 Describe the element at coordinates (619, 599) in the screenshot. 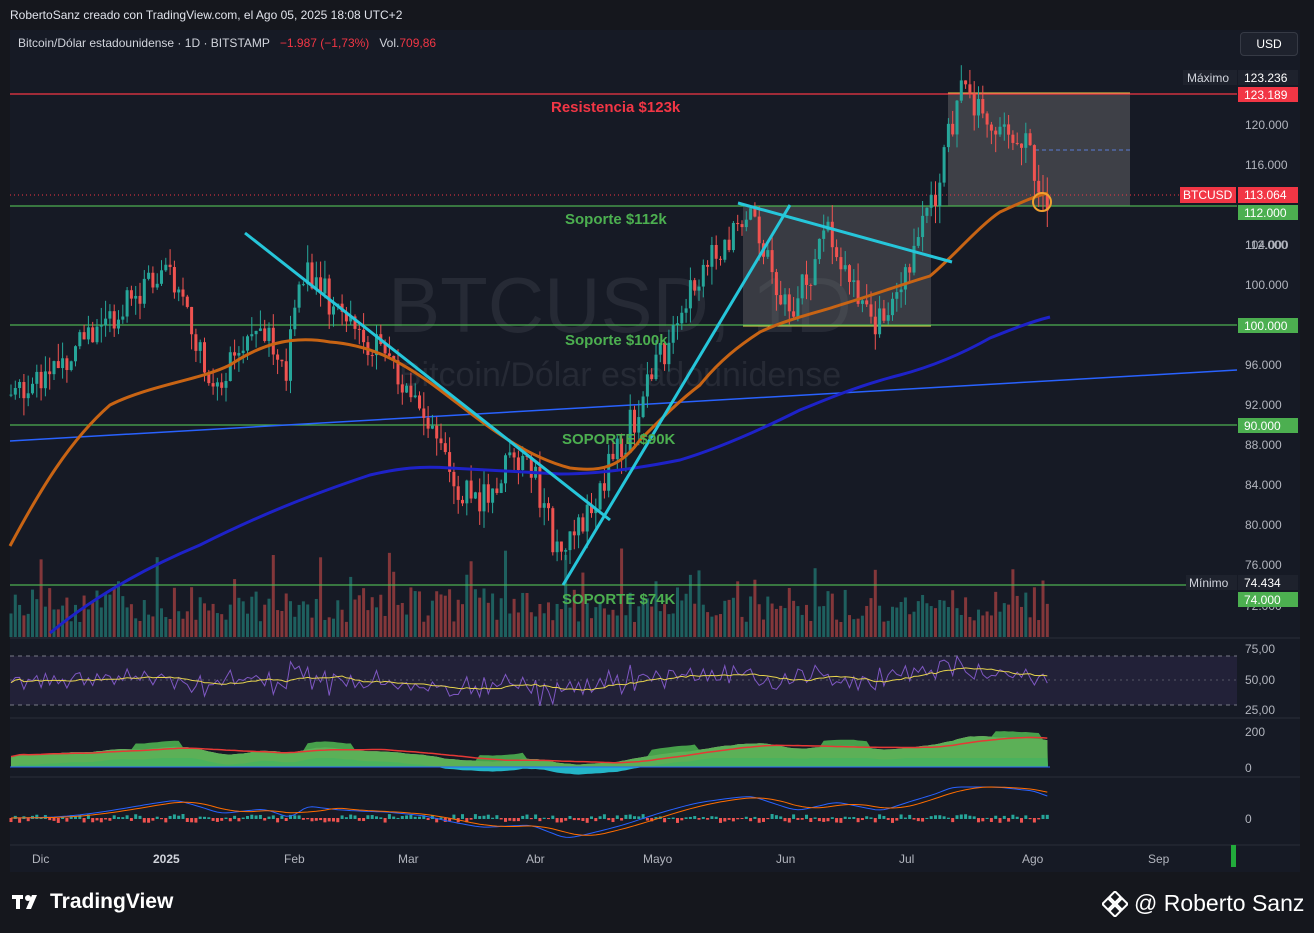

I see `annotation-support-74k: SOPORTE $74K` at that location.